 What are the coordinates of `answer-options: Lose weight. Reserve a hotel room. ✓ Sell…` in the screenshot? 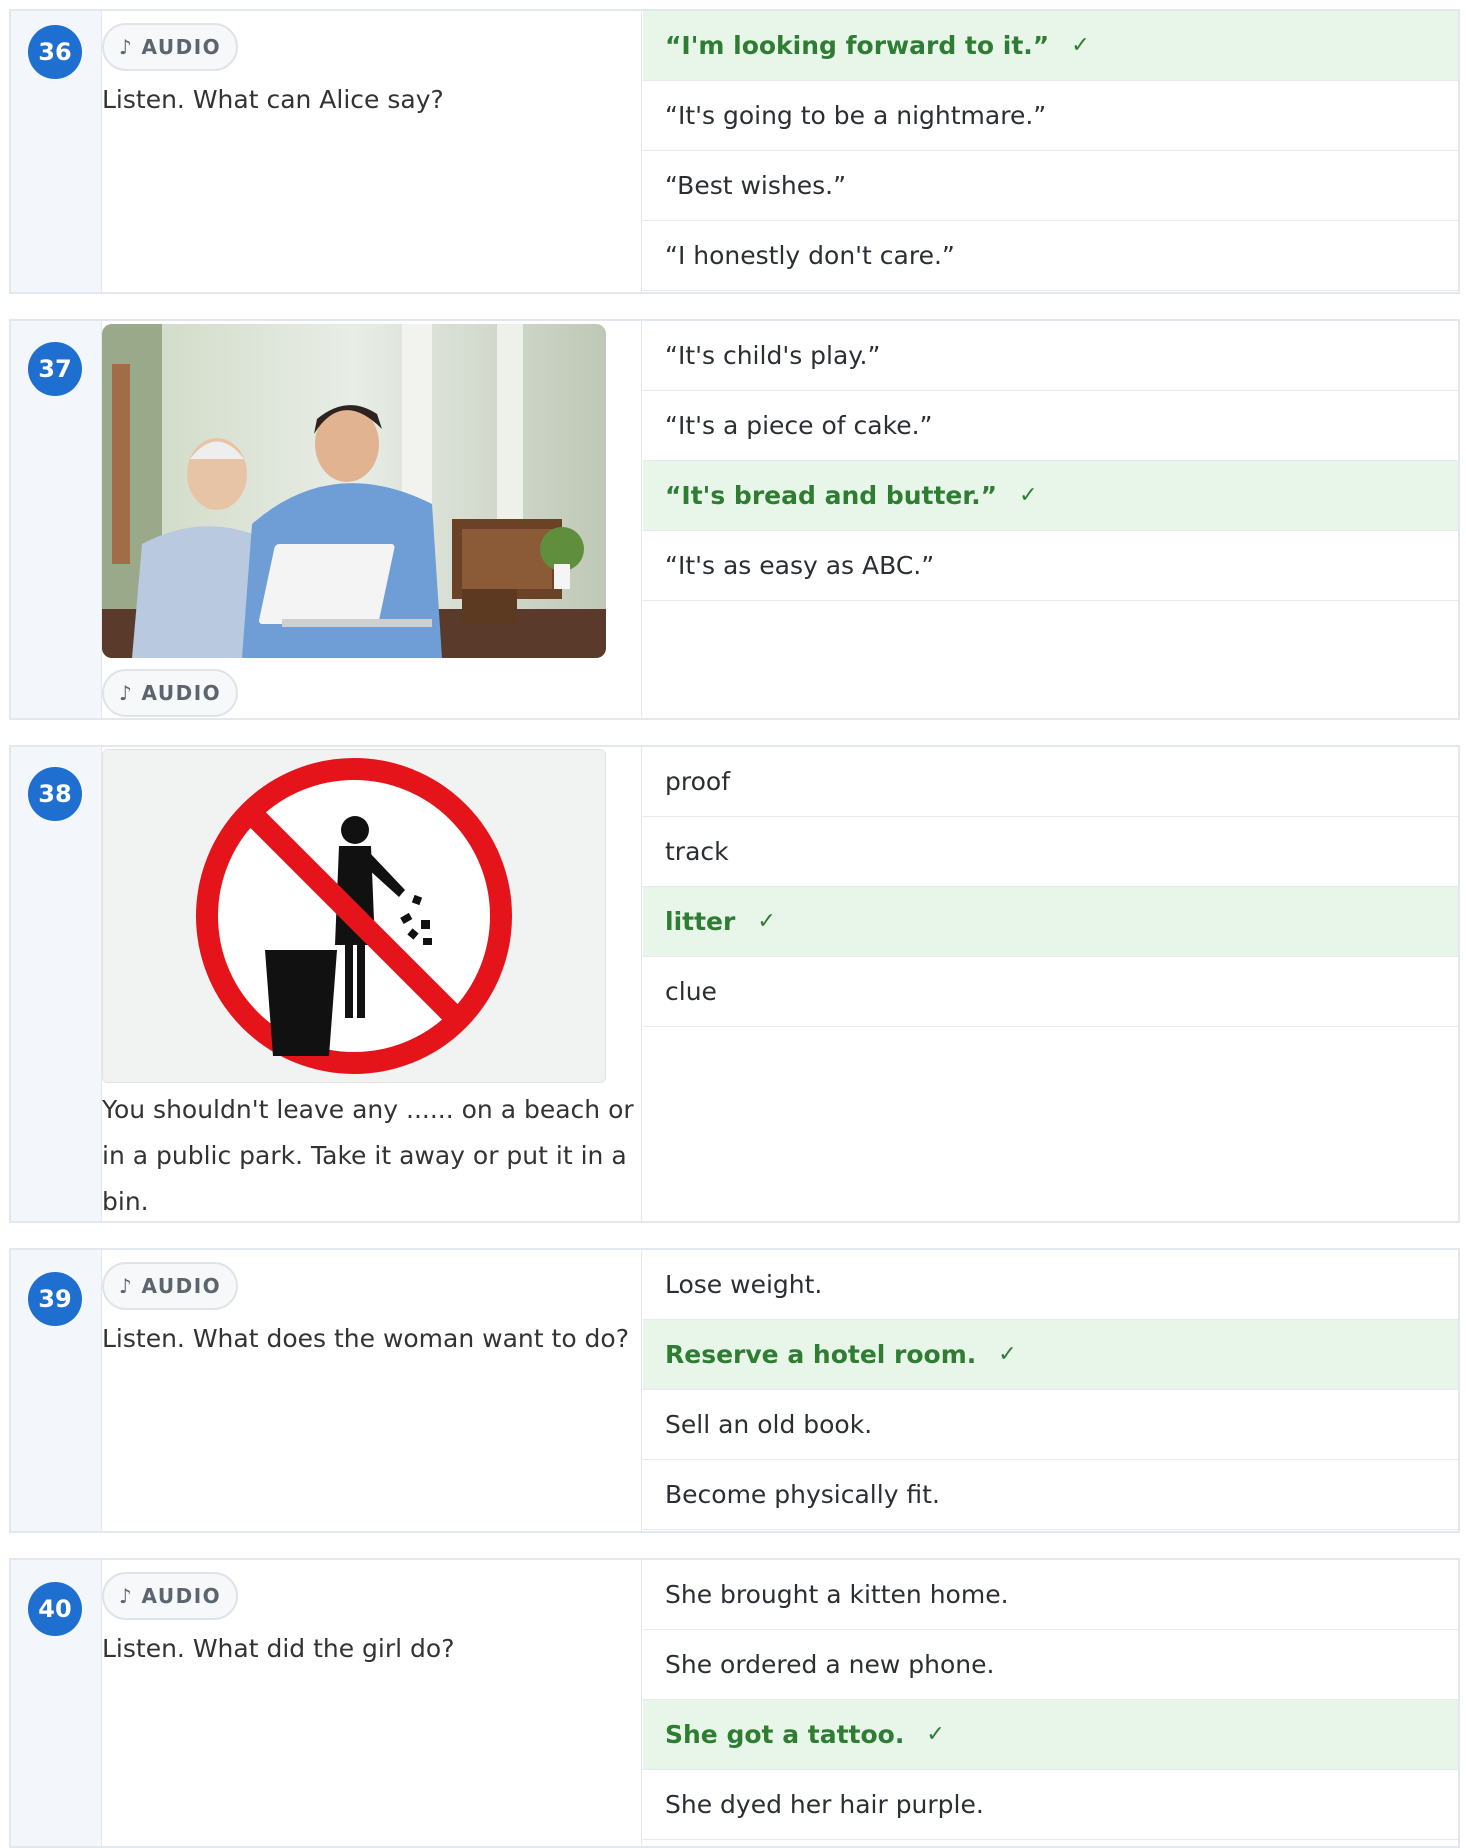 It's located at (1050, 1390).